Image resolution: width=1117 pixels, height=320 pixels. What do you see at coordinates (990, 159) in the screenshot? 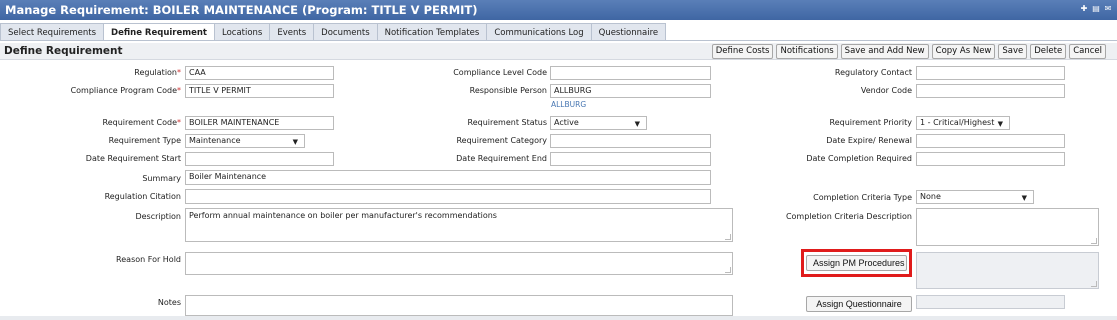
I see `date-completion-required-field` at bounding box center [990, 159].